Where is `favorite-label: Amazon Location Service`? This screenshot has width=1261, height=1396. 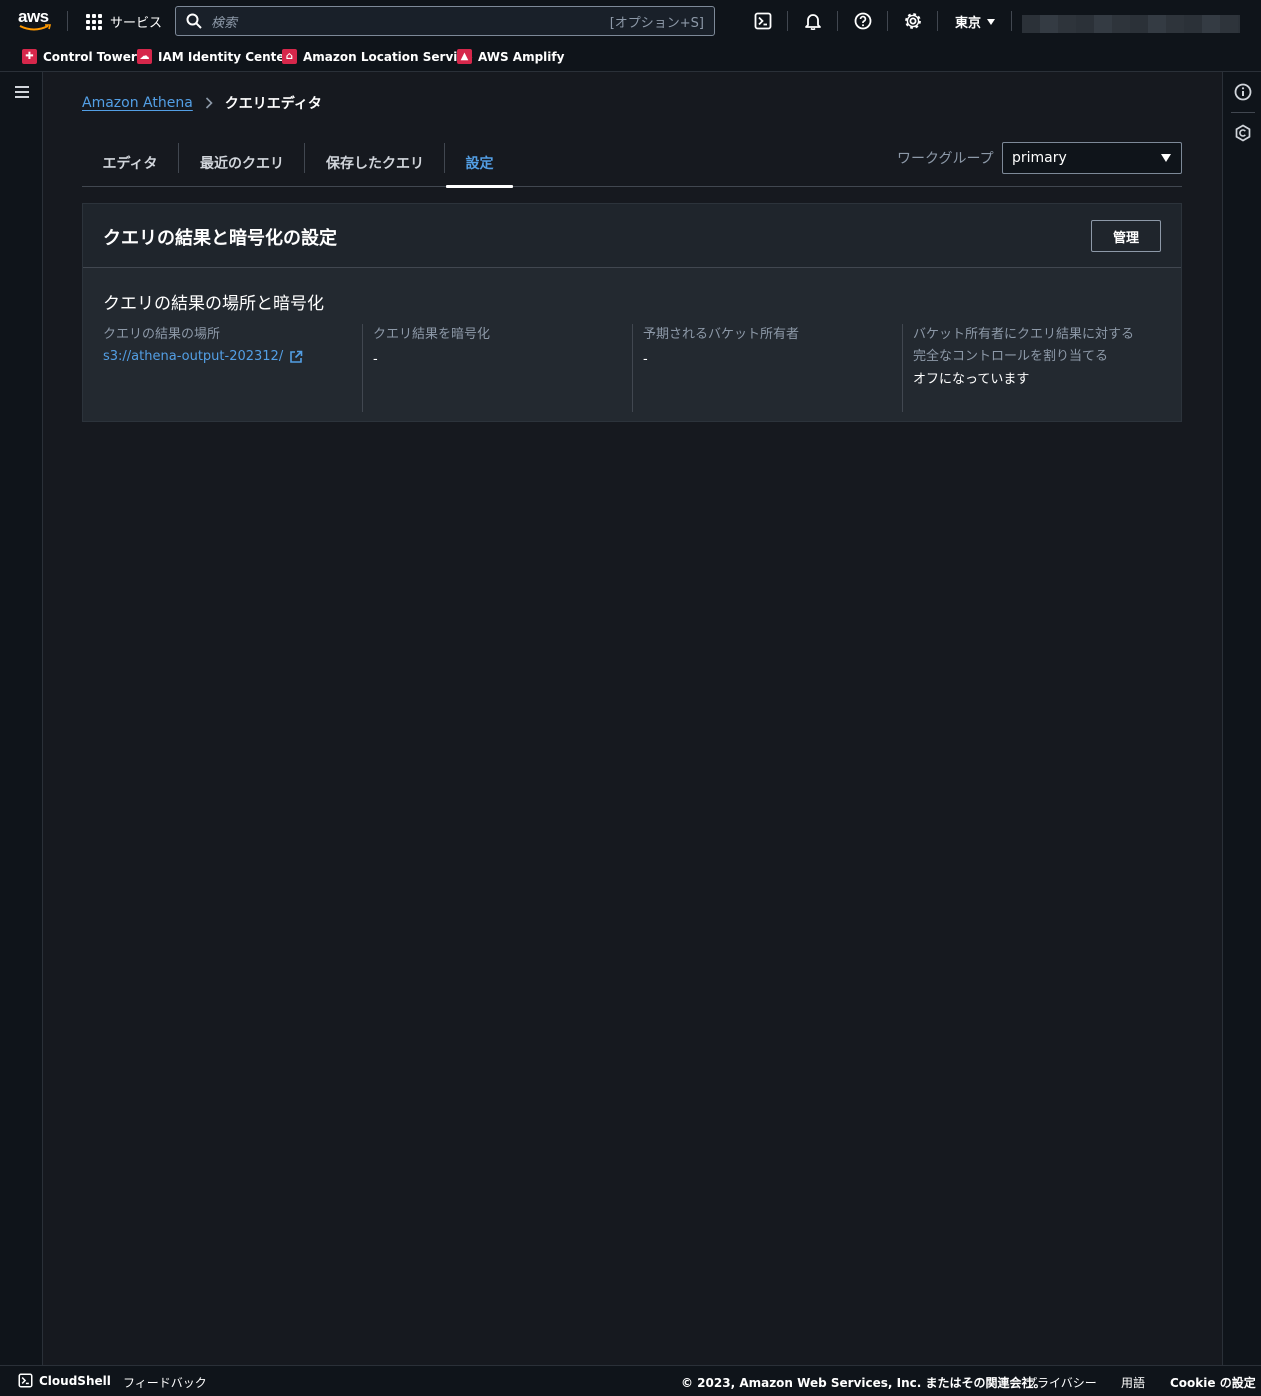
favorite-label: Amazon Location Service is located at coordinates (388, 56).